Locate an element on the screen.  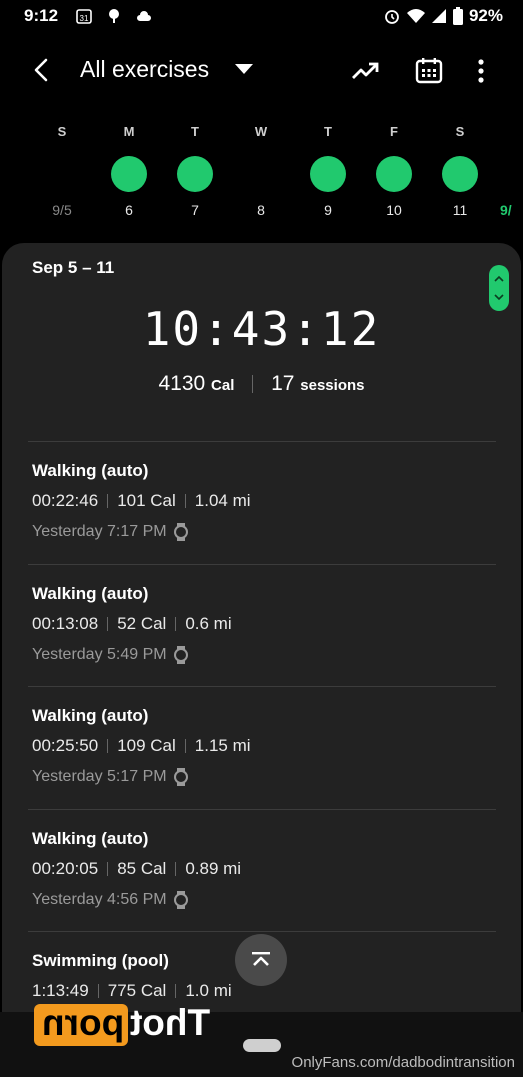
scroll-top-icon is located at coordinates (261, 959).